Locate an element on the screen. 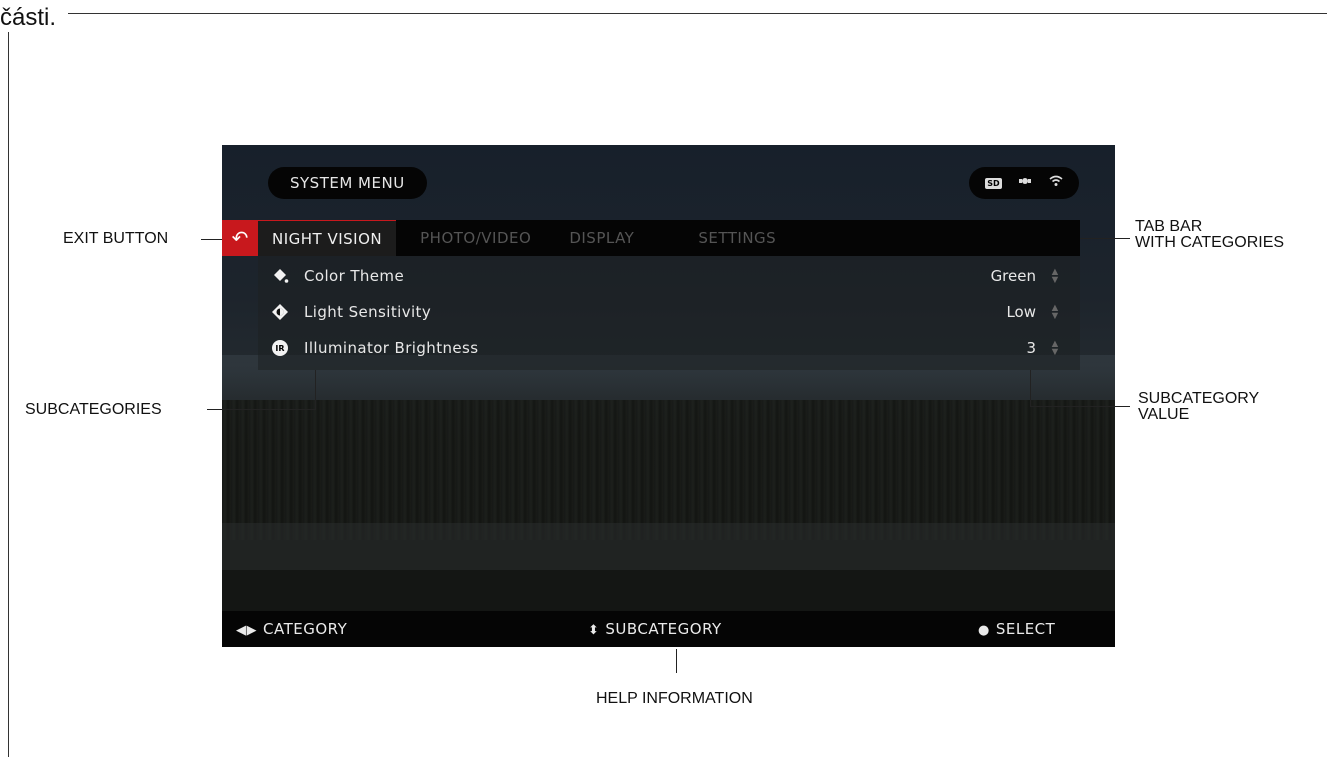 Image resolution: width=1327 pixels, height=757 pixels. tab-night-vision: NIGHT VISION is located at coordinates (327, 238).